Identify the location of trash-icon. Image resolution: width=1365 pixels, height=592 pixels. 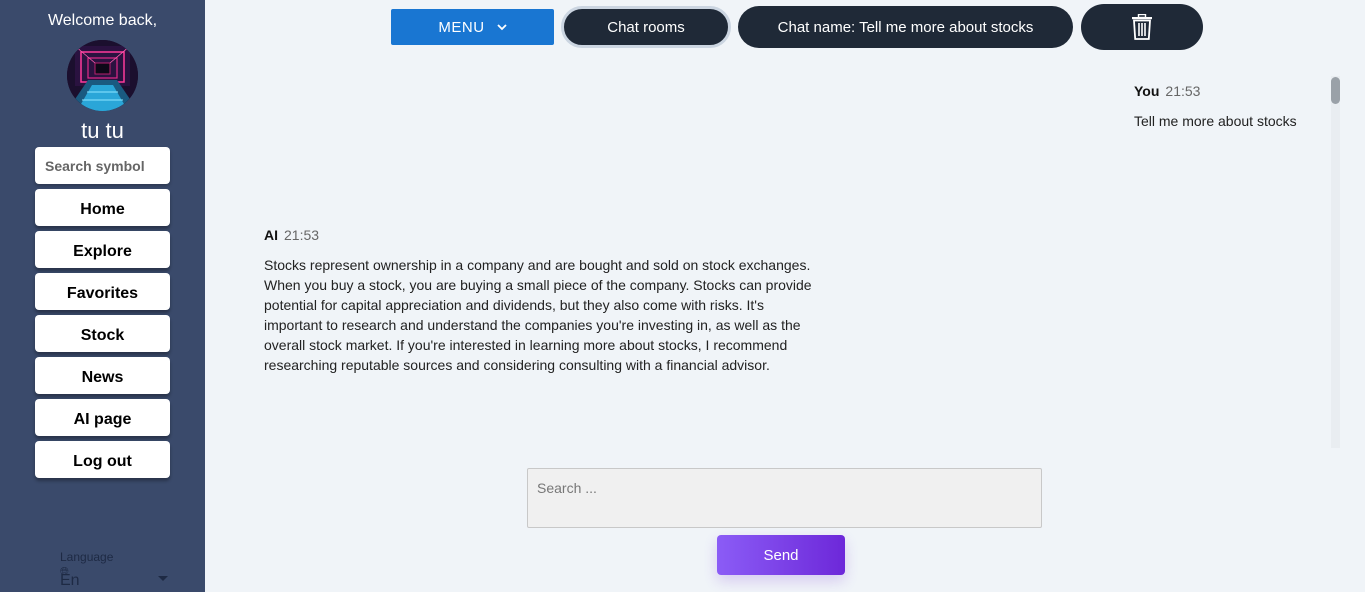
(1142, 27).